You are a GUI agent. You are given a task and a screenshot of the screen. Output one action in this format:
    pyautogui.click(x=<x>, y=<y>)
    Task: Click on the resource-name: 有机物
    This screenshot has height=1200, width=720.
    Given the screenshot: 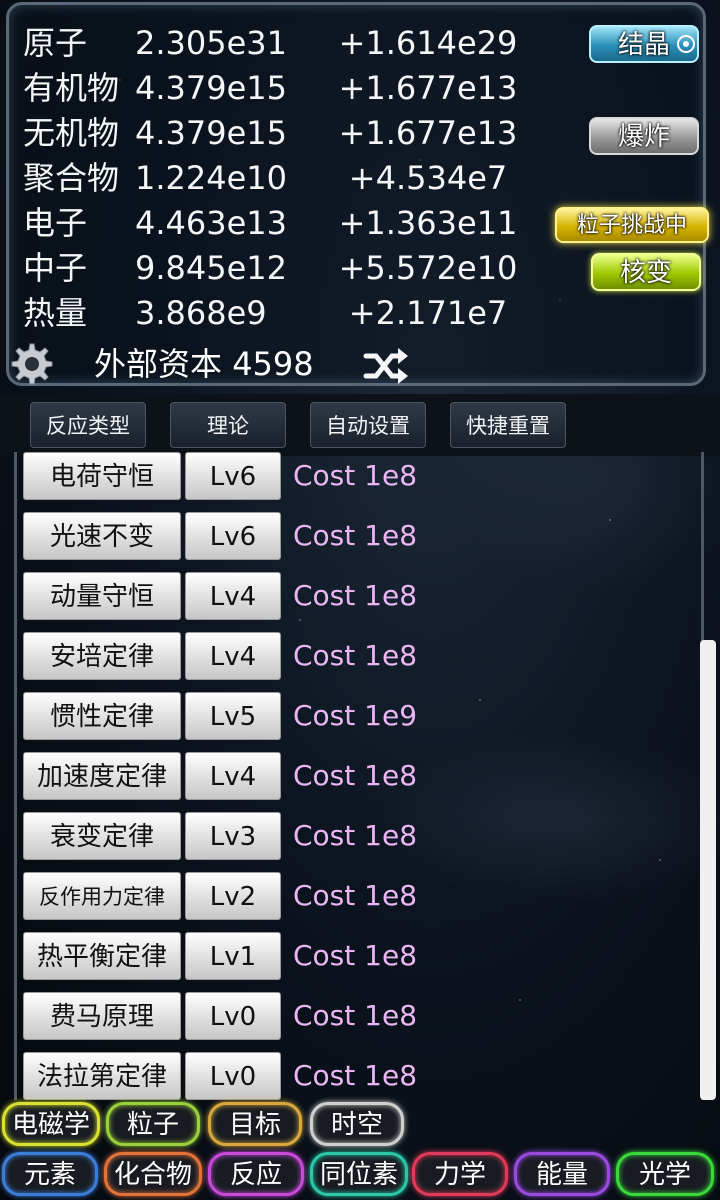 What is the action you would take?
    pyautogui.click(x=71, y=88)
    